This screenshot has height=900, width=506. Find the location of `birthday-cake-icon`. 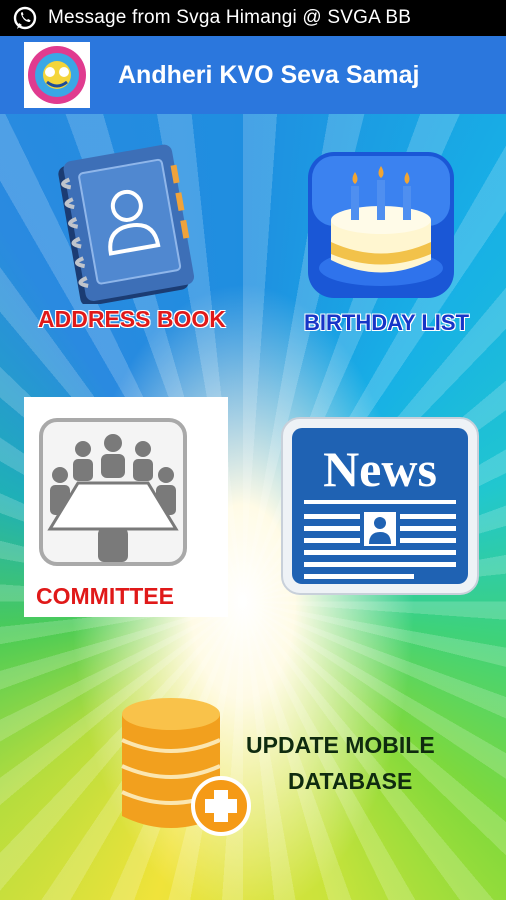

birthday-cake-icon is located at coordinates (381, 225).